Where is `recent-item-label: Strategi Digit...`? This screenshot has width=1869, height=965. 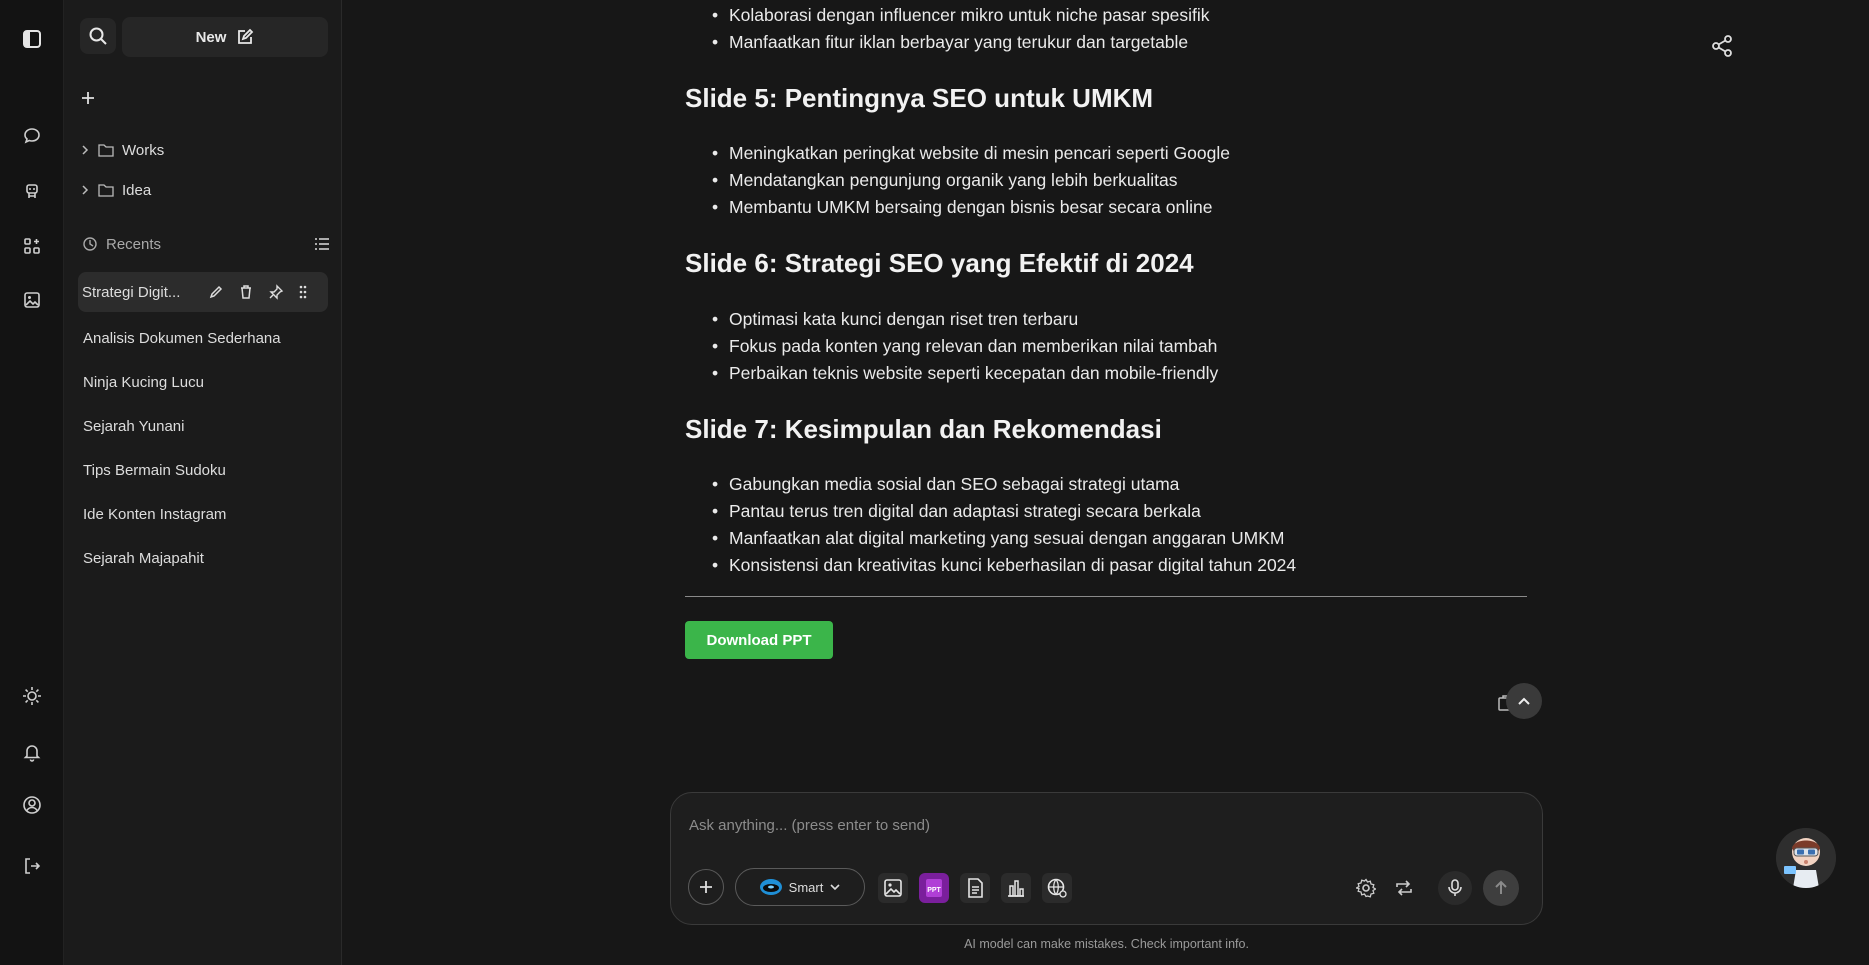
recent-item-label: Strategi Digit... is located at coordinates (131, 292).